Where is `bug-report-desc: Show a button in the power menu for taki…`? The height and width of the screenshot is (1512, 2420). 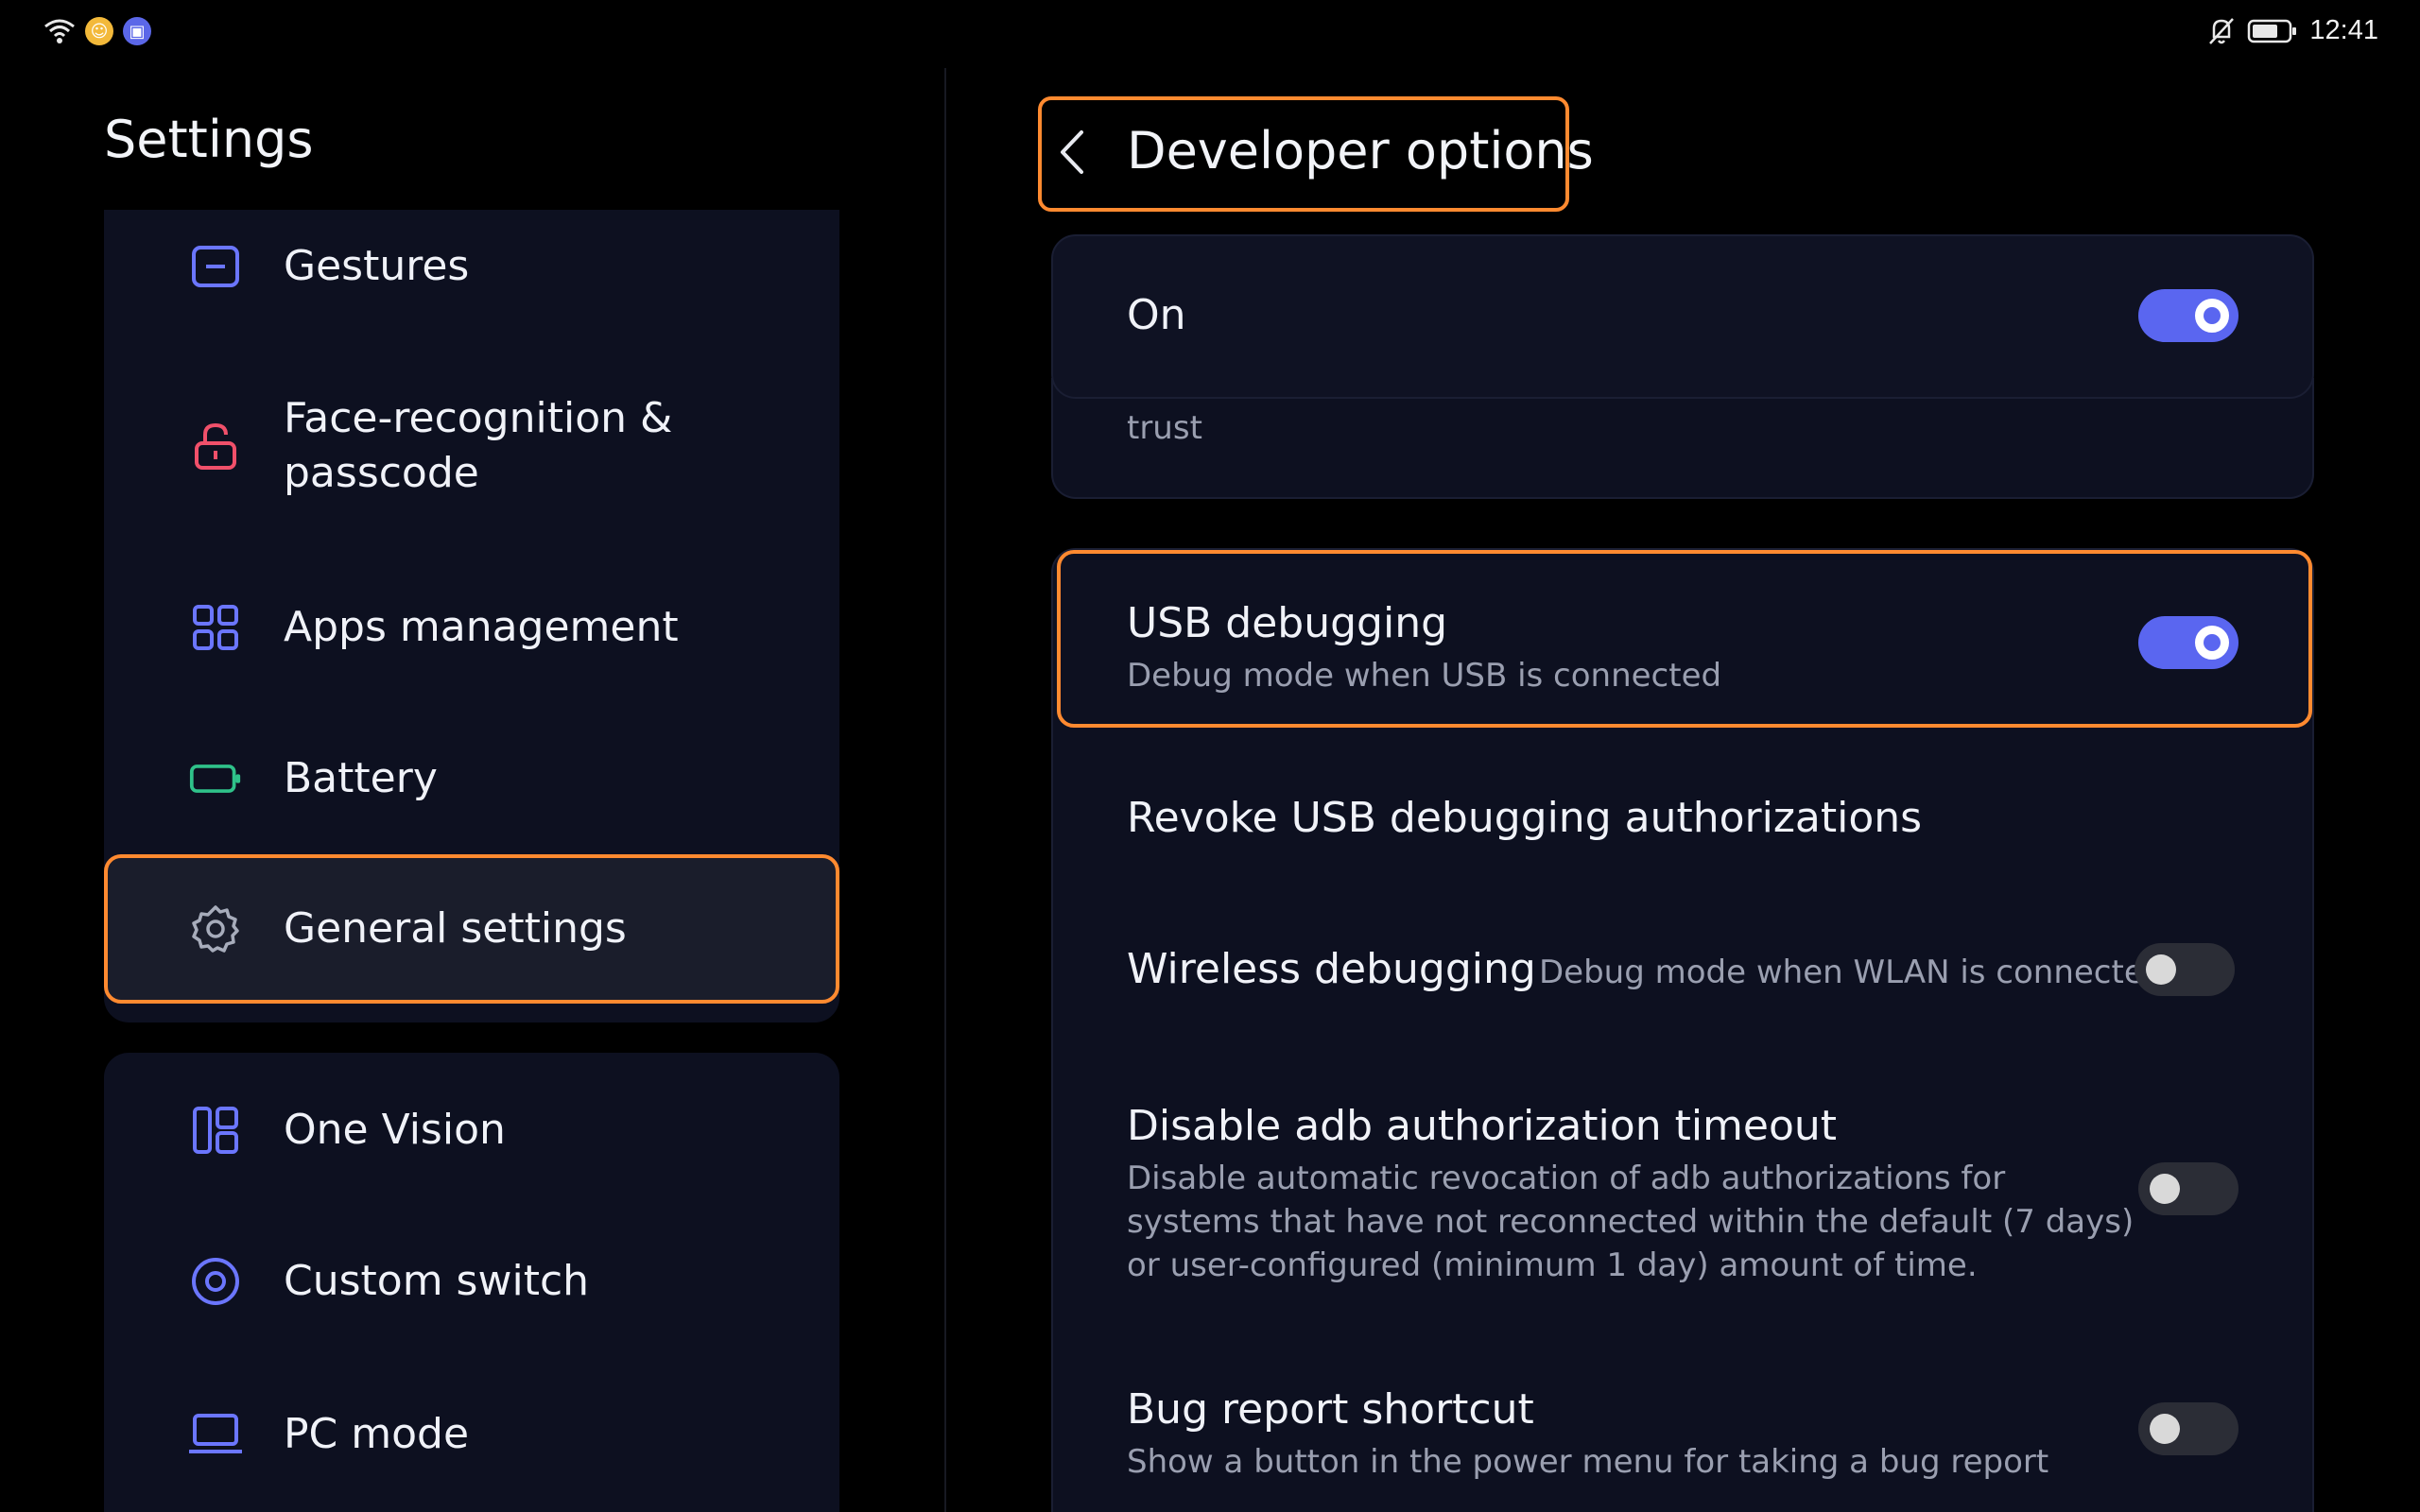 bug-report-desc: Show a button in the power menu for taki… is located at coordinates (1588, 1462).